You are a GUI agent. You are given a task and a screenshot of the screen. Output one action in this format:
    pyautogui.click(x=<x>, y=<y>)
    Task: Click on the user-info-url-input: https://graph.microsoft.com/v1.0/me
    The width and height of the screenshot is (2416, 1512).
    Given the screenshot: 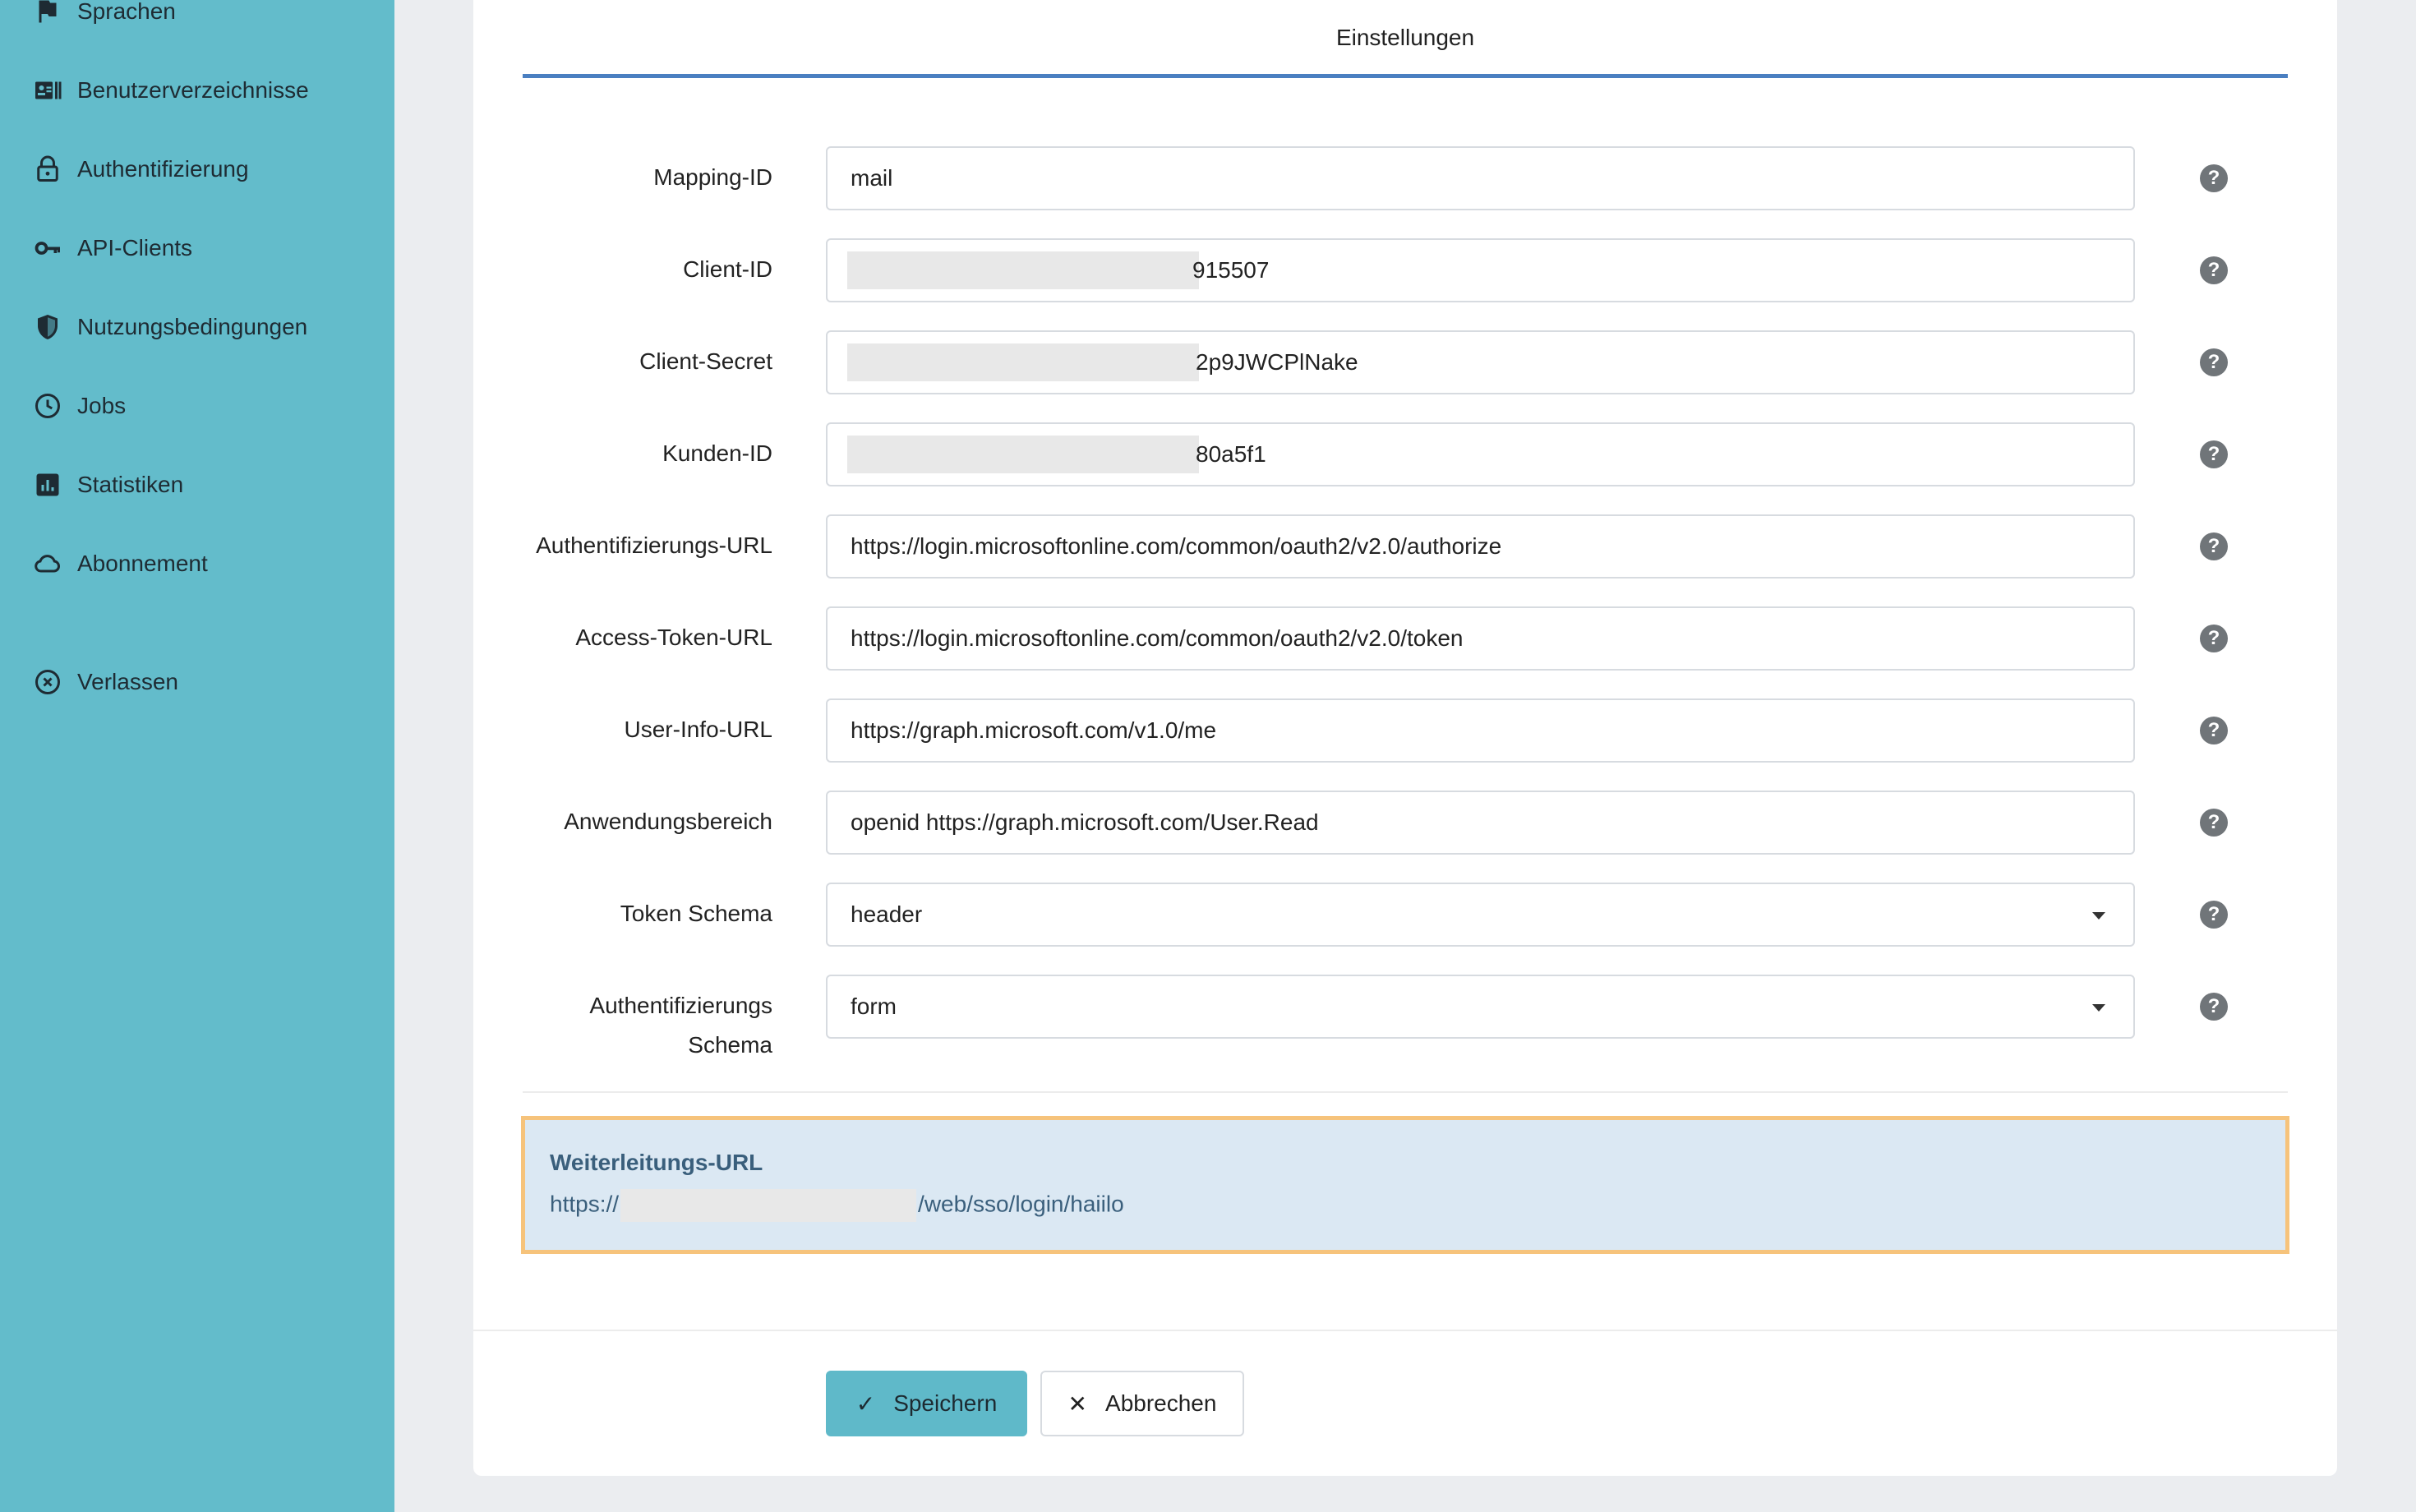 What is the action you would take?
    pyautogui.click(x=1480, y=730)
    